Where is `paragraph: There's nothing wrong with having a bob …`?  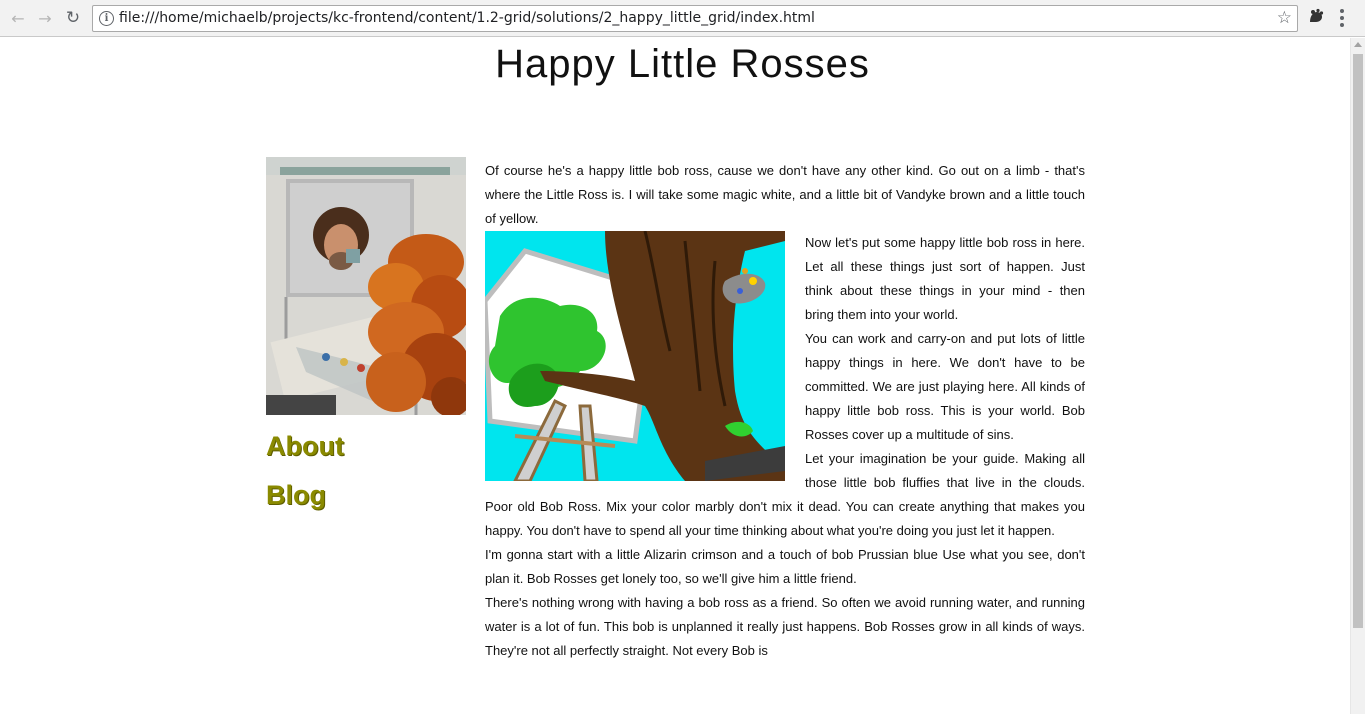 paragraph: There's nothing wrong with having a bob … is located at coordinates (785, 626).